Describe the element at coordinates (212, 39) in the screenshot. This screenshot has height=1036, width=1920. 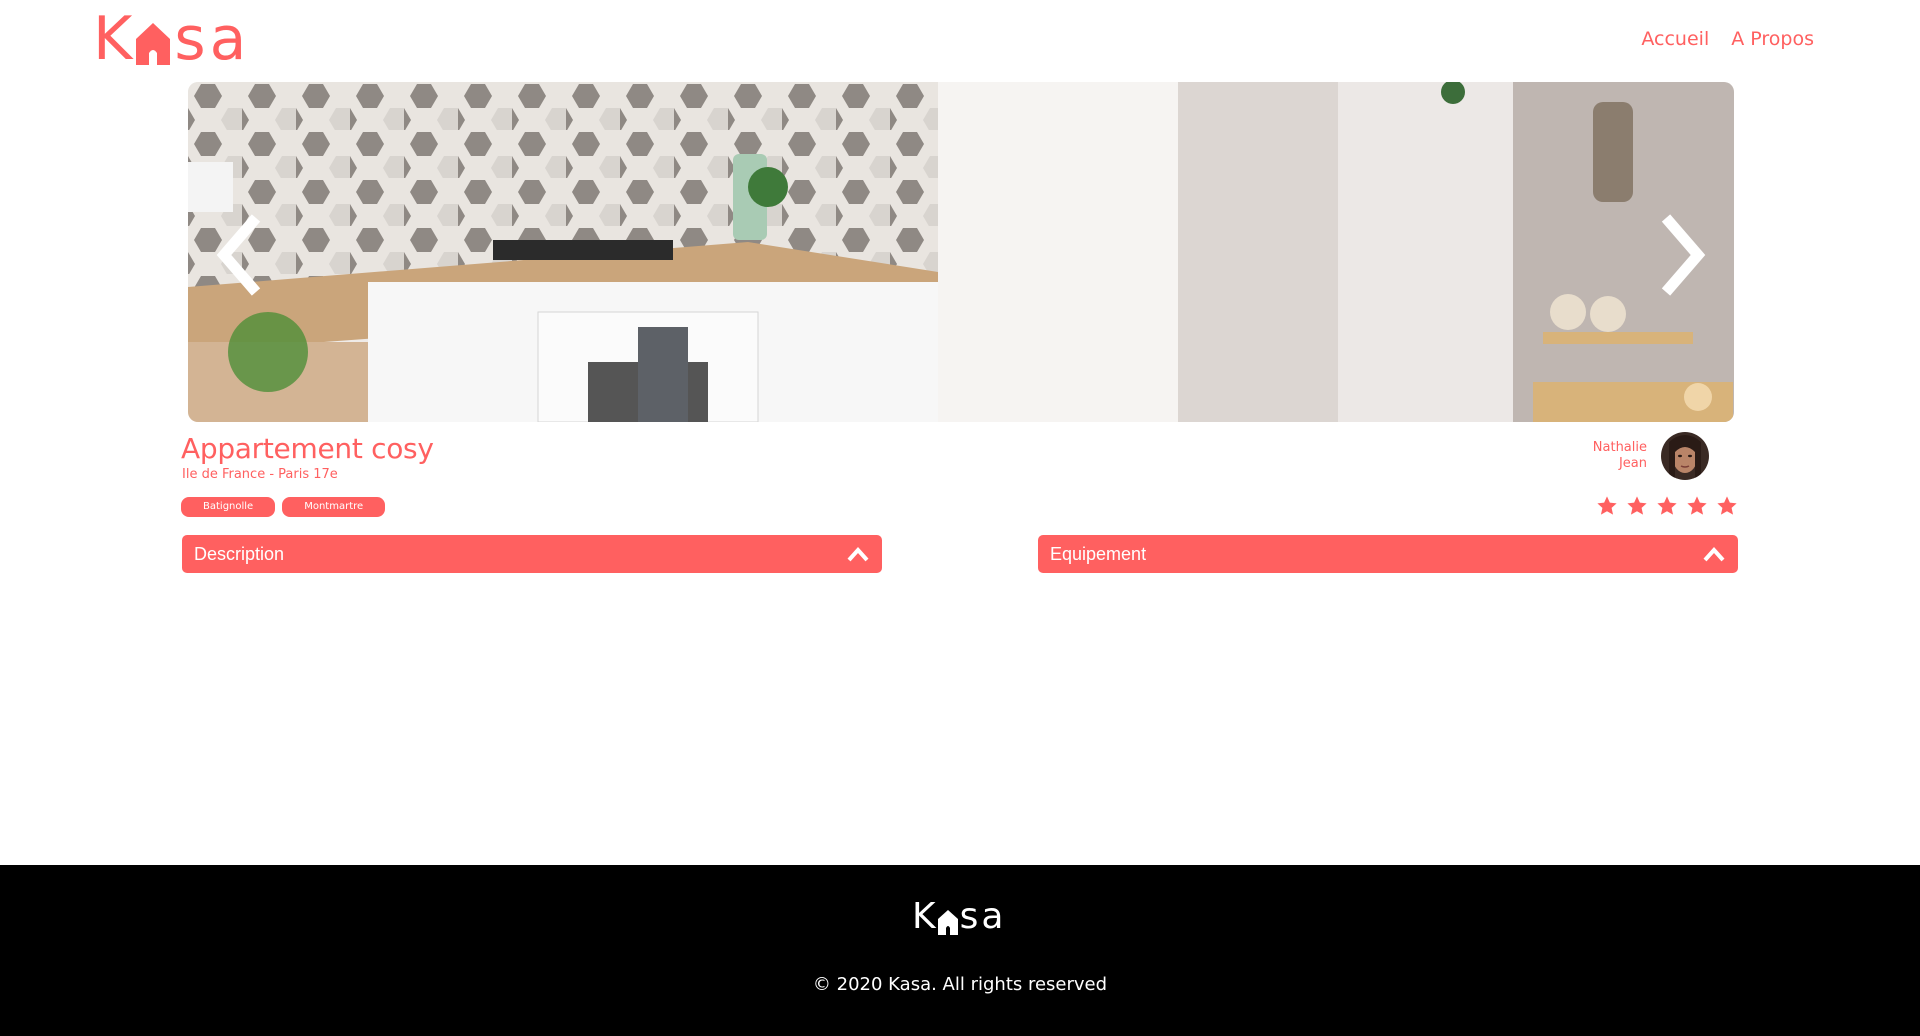
I see `logo-letters-sa: sa` at that location.